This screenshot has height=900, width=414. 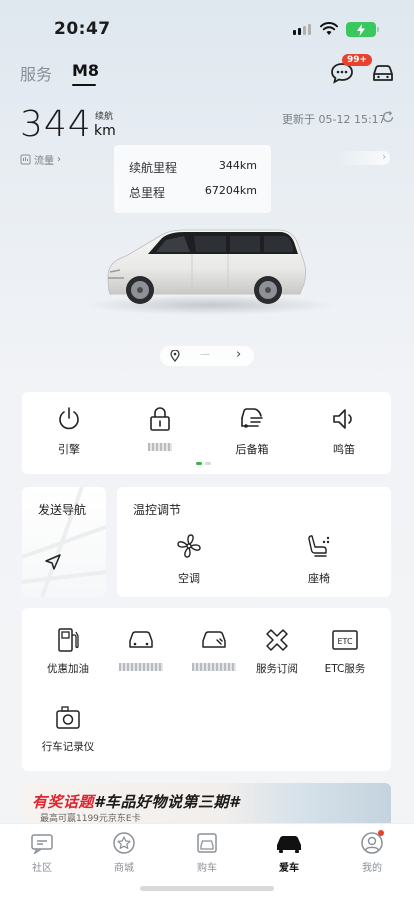 I want to click on dashcam-button: 行车记录仪, so click(x=68, y=729).